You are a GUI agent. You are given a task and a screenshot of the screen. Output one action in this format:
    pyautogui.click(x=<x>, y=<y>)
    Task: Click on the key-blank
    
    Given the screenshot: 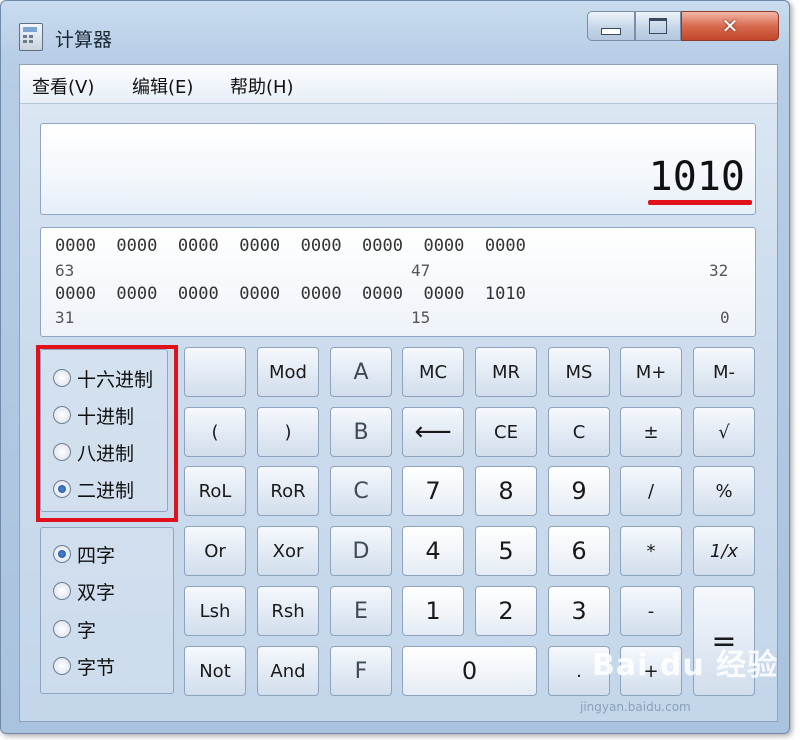 What is the action you would take?
    pyautogui.click(x=215, y=372)
    